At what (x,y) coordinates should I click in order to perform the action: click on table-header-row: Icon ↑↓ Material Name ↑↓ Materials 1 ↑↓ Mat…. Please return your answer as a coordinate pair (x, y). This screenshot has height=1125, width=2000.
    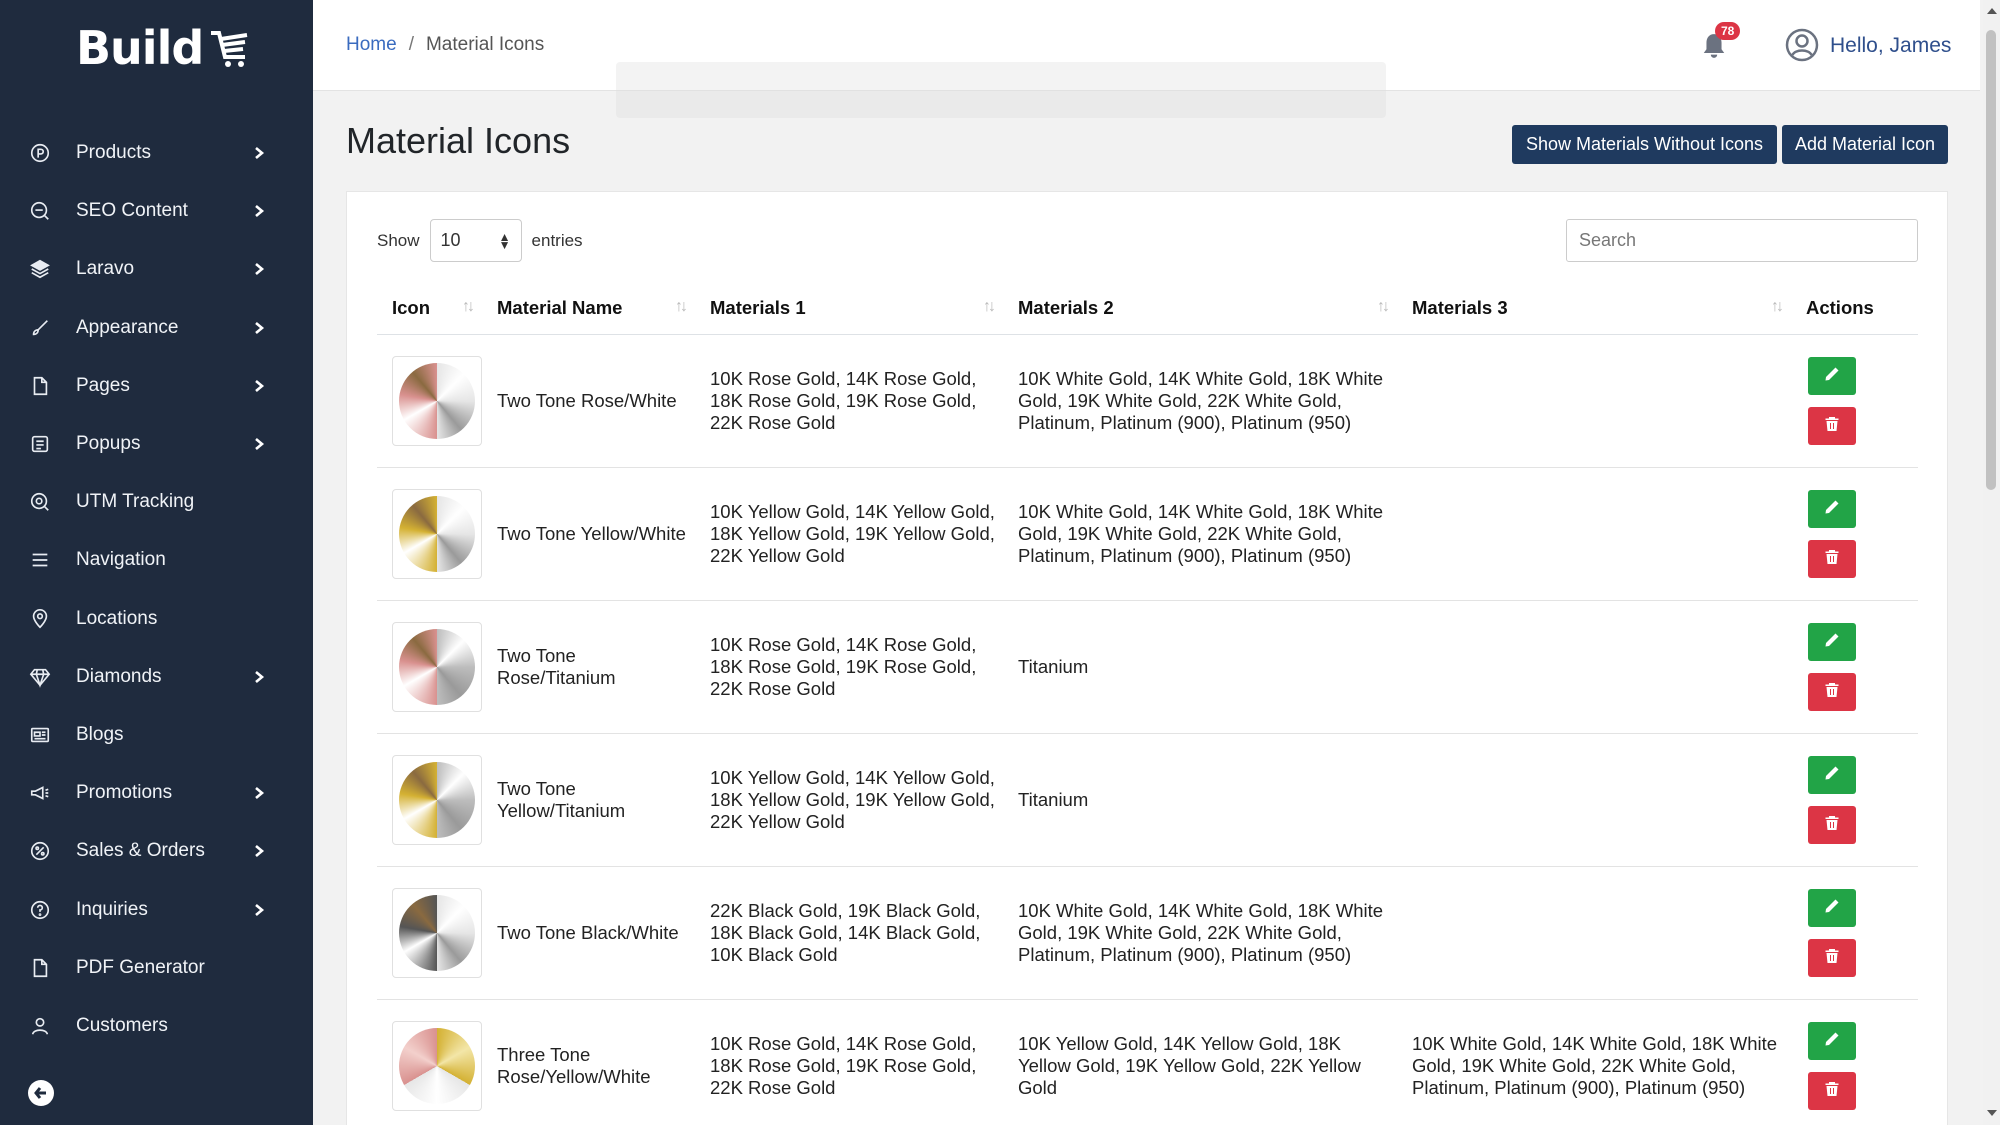
    Looking at the image, I should click on (1147, 308).